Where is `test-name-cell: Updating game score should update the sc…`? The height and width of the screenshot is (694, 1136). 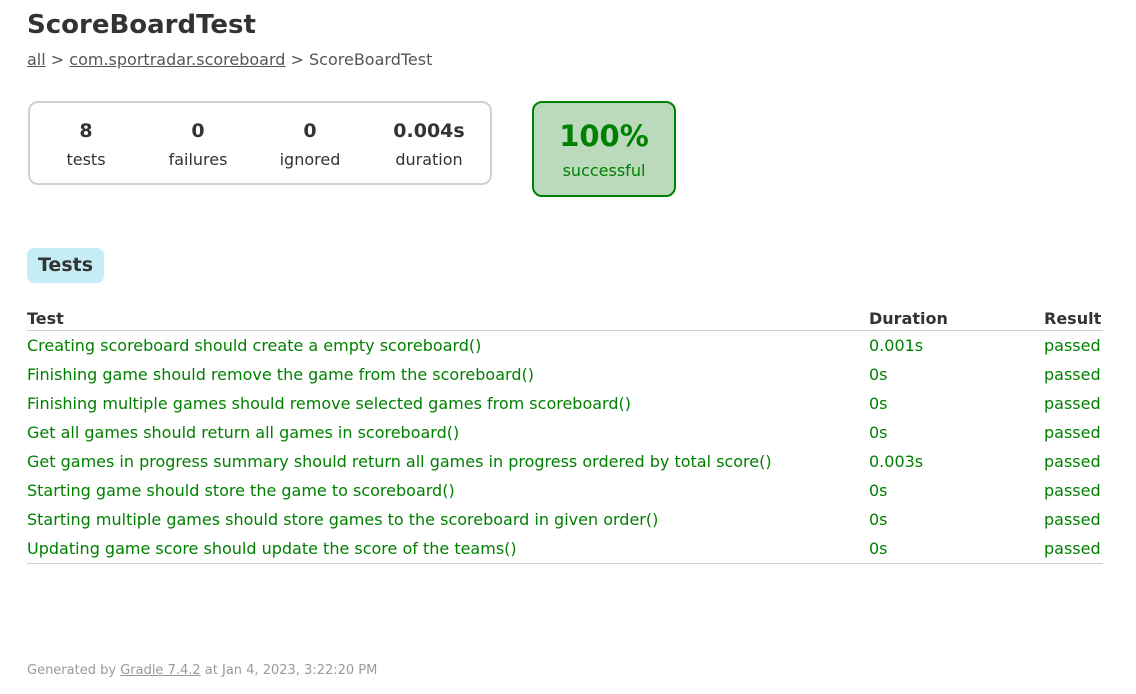
test-name-cell: Updating game score should update the sc… is located at coordinates (448, 549).